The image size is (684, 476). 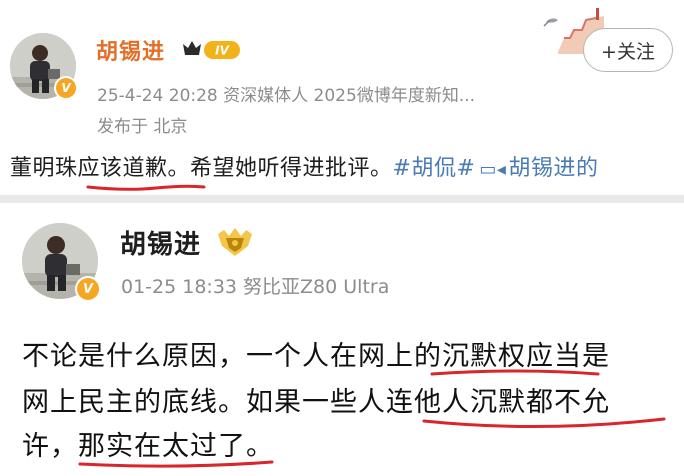 What do you see at coordinates (553, 168) in the screenshot?
I see `video-link: 胡锡进的` at bounding box center [553, 168].